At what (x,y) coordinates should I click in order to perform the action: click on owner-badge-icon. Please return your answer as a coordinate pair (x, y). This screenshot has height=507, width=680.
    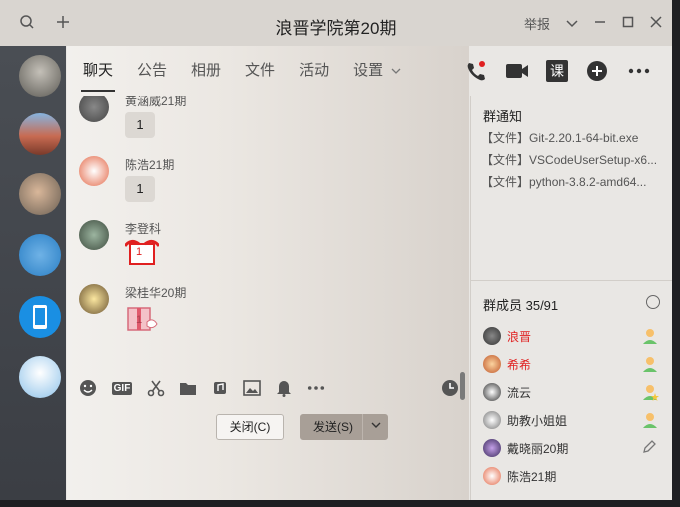
    Looking at the image, I should click on (650, 336).